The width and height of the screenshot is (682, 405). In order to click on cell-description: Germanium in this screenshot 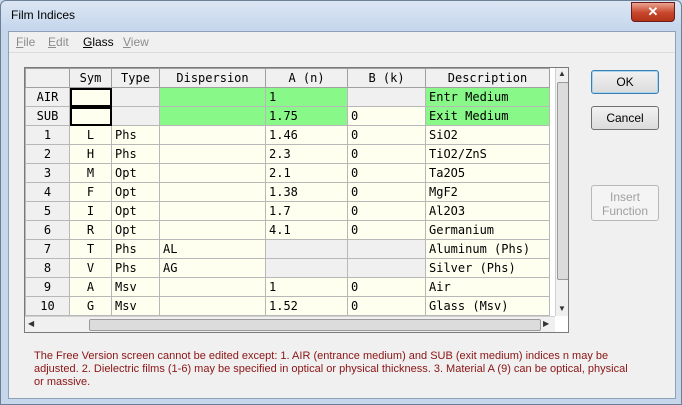, I will do `click(487, 230)`.